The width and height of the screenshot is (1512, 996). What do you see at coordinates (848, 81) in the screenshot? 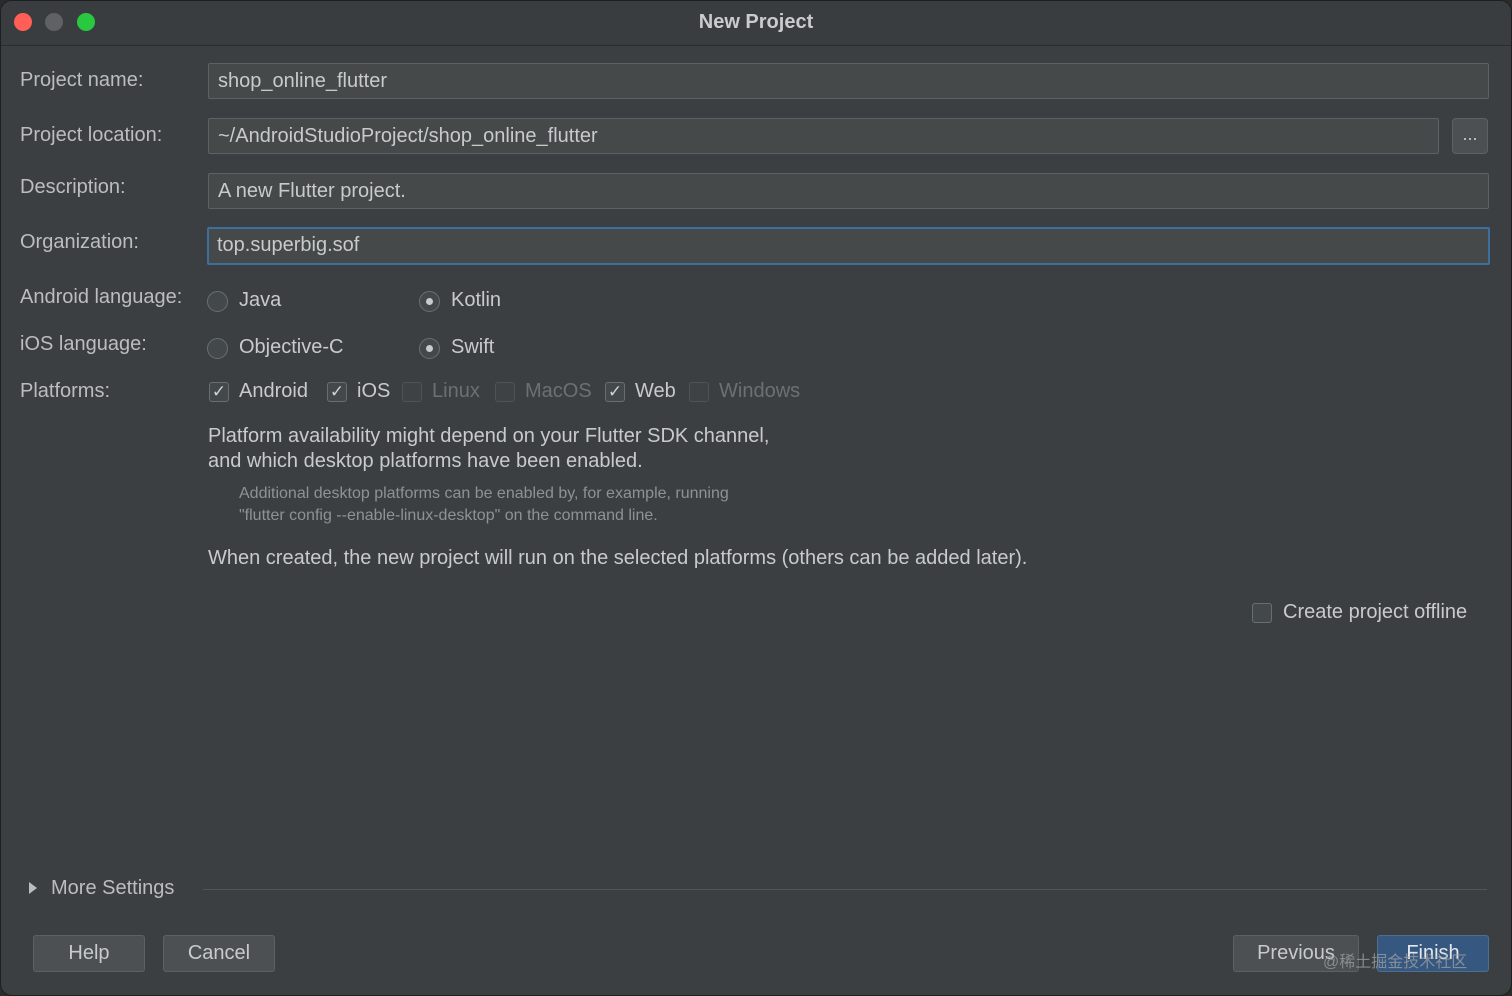
I see `project-name-input: shop_online_flutter` at bounding box center [848, 81].